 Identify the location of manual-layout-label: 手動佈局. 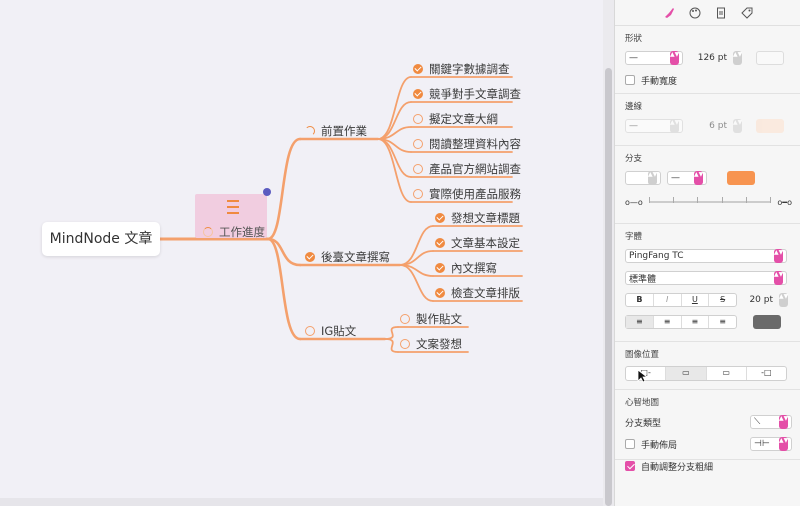
(659, 445).